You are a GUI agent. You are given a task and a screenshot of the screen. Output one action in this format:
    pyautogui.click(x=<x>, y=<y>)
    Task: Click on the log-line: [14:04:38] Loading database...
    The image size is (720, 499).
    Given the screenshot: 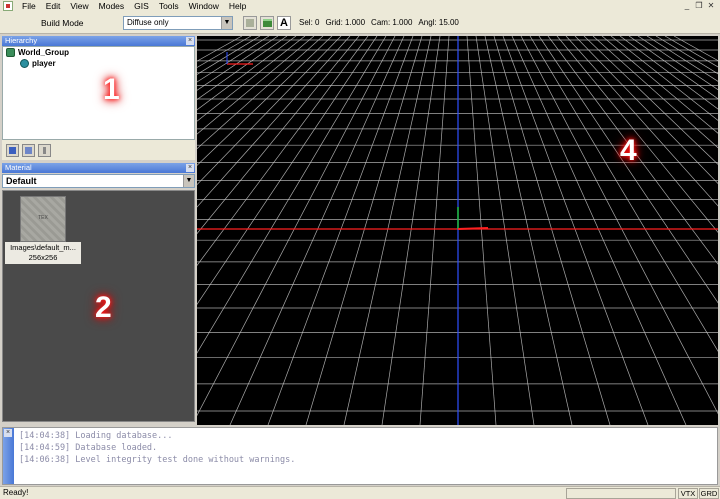 What is the action you would take?
    pyautogui.click(x=96, y=436)
    